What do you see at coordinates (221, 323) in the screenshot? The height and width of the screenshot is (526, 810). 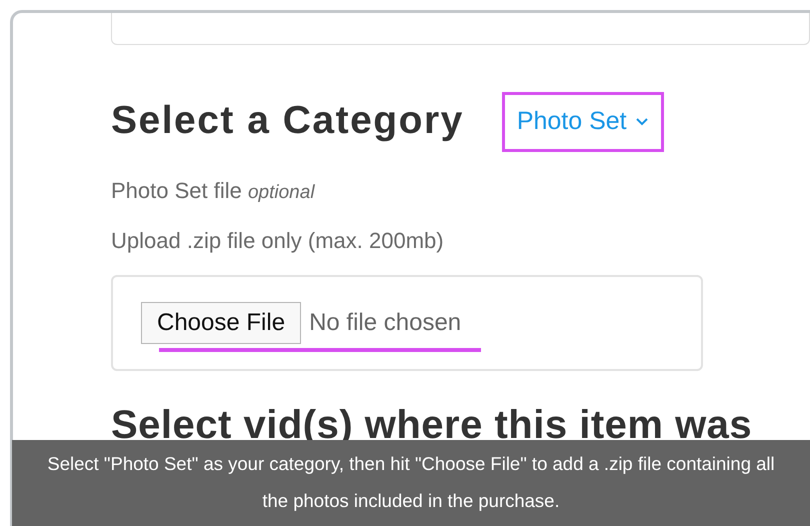 I see `choose-file-button: Choose File` at bounding box center [221, 323].